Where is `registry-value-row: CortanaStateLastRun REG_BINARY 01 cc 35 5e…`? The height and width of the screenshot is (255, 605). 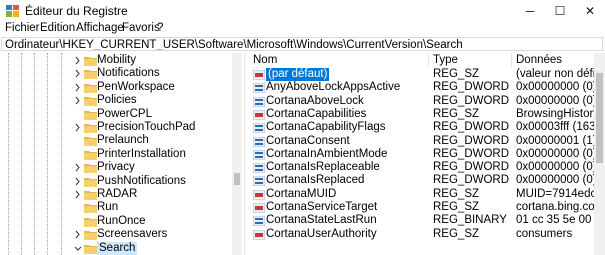
registry-value-row: CortanaStateLastRun REG_BINARY 01 cc 35 5e… is located at coordinates (426, 220).